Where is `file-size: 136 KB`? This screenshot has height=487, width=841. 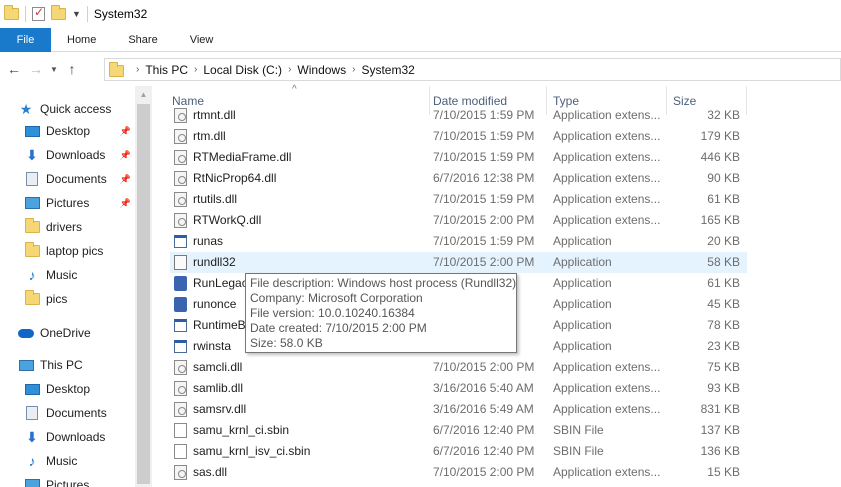
file-size: 136 KB is located at coordinates (720, 451).